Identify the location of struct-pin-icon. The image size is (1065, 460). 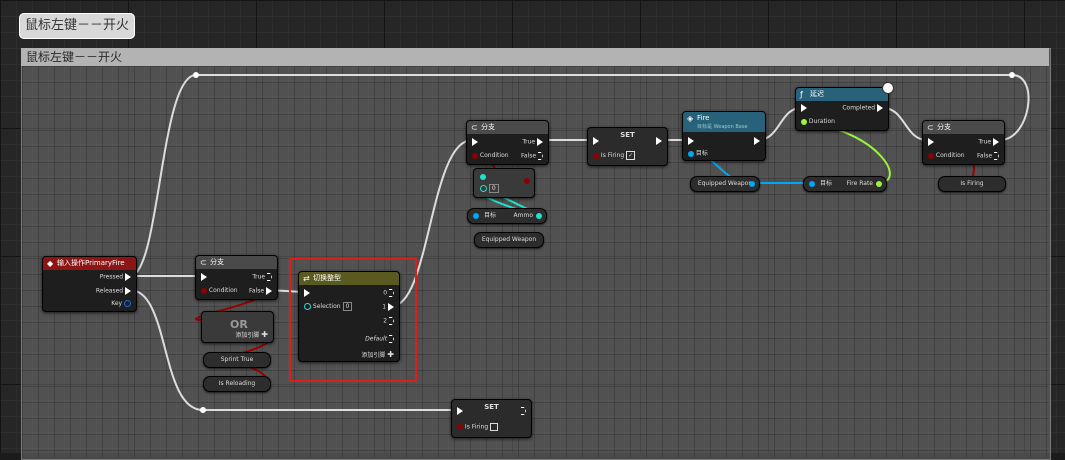
(127, 303).